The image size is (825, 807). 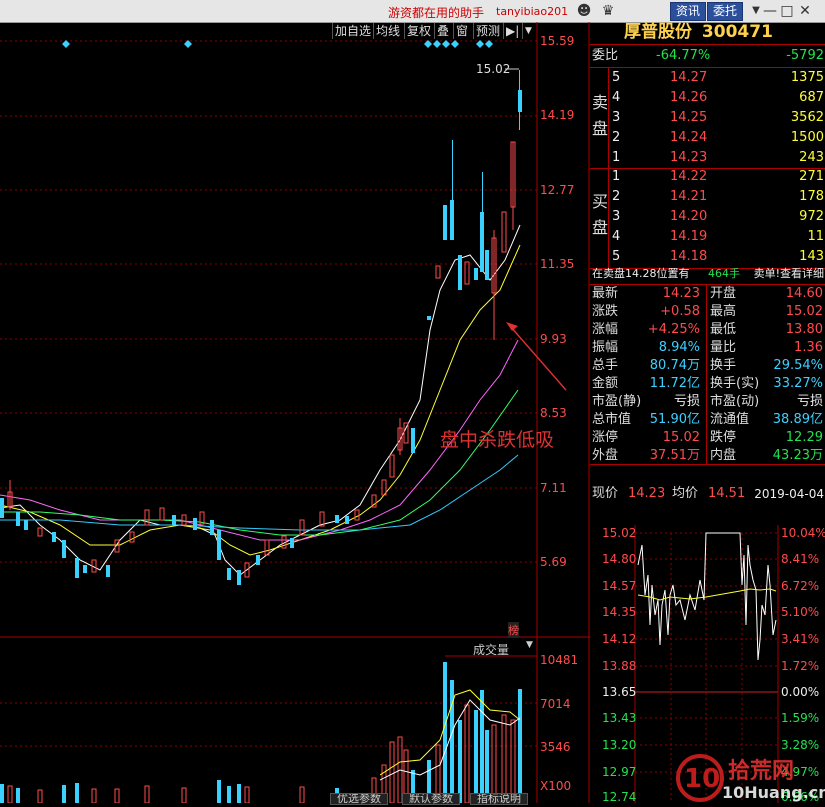 What do you see at coordinates (600, 214) in the screenshot?
I see `buy-side-label: 买盘` at bounding box center [600, 214].